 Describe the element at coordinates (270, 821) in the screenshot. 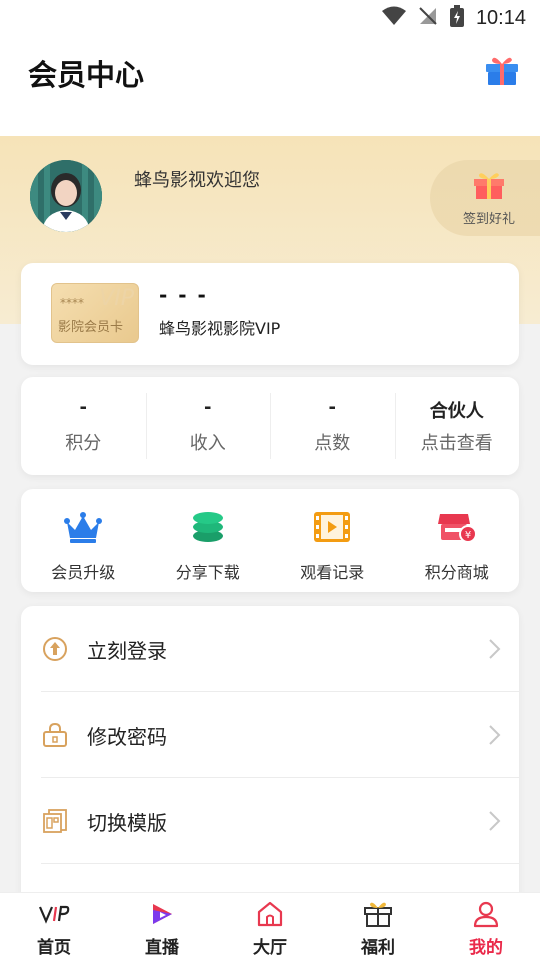

I see `menu-item-switch-template: 切换模版` at that location.